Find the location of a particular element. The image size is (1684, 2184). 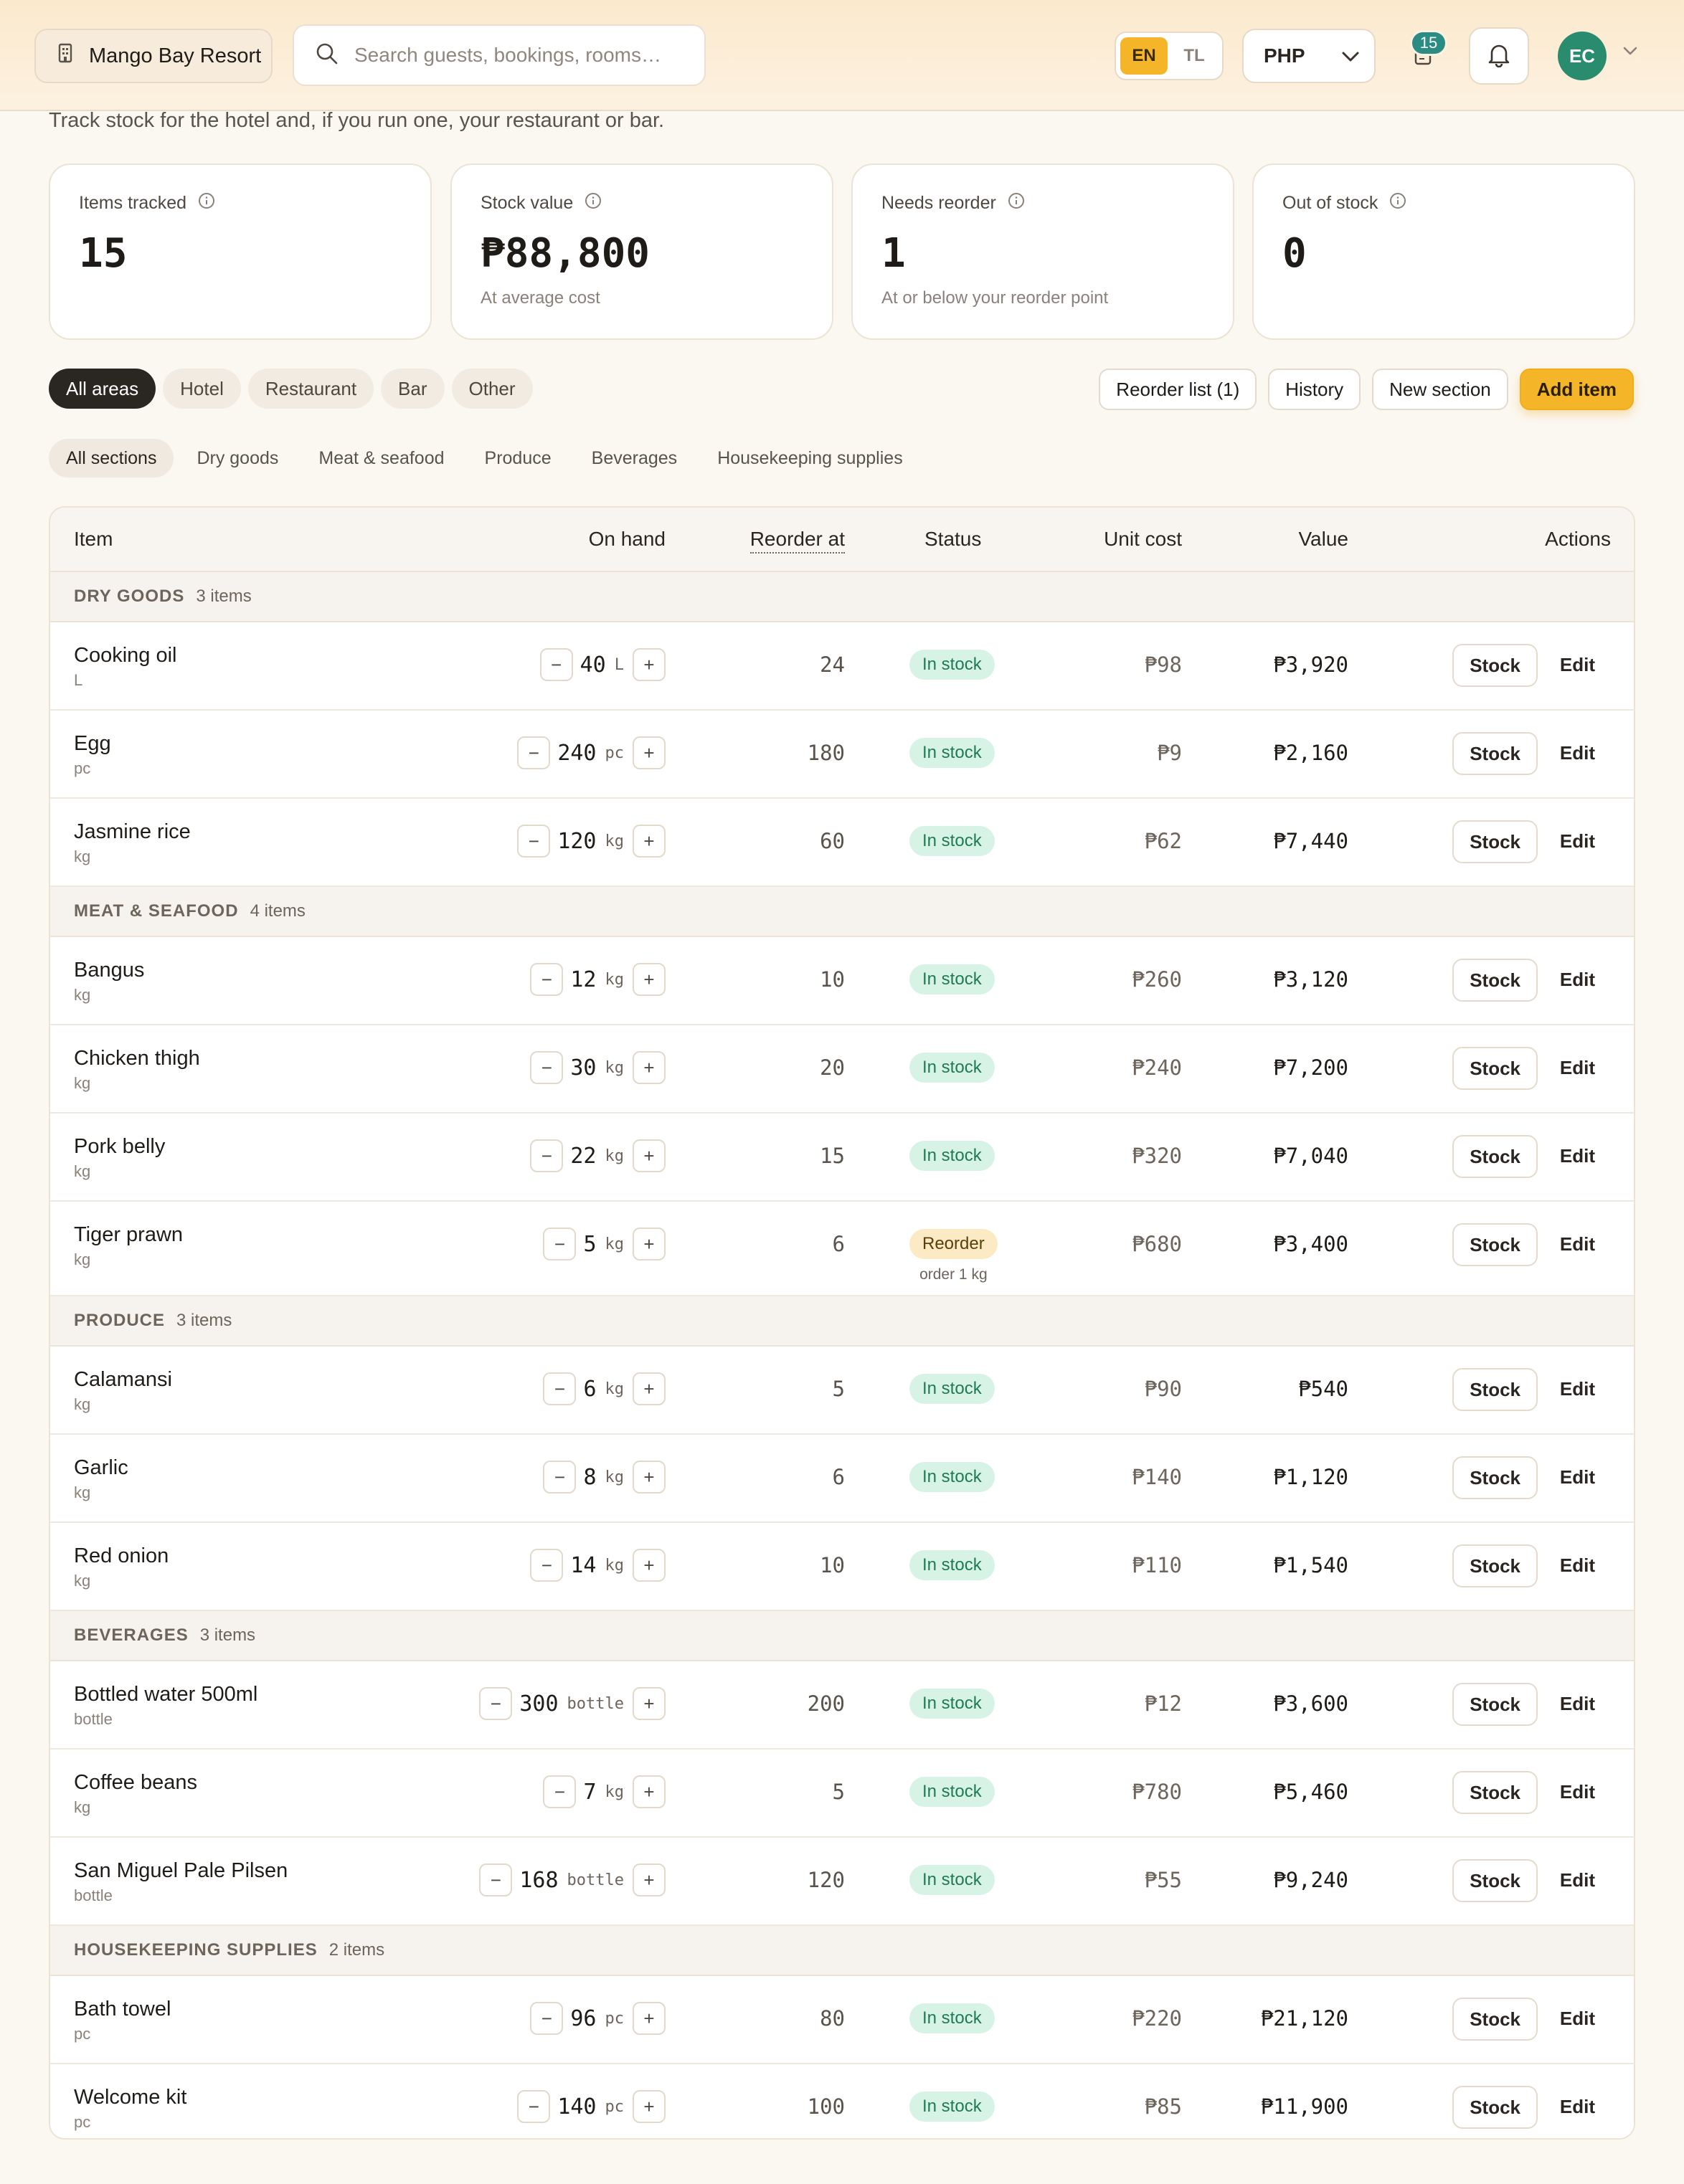

item-name: Chicken thigh is located at coordinates (137, 1058).